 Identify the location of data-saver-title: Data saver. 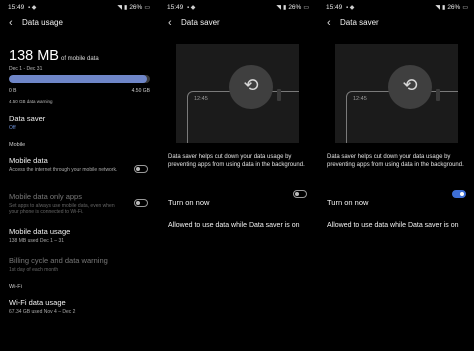
(27, 118).